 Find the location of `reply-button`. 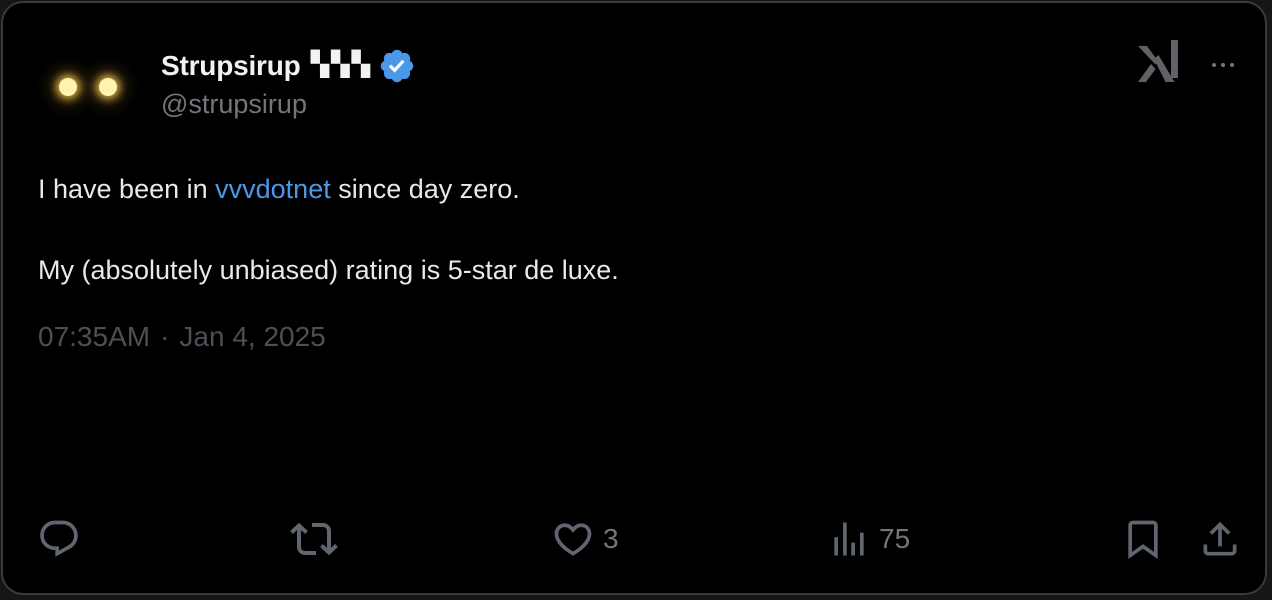

reply-button is located at coordinates (59, 539).